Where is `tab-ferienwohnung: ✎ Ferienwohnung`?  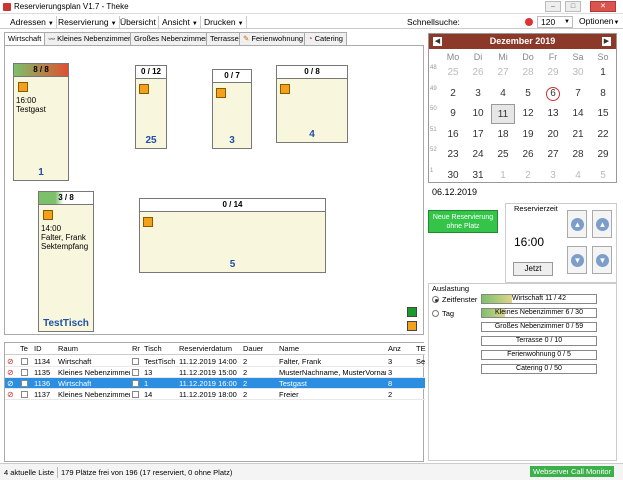
tab-ferienwohnung: ✎ Ferienwohnung is located at coordinates (273, 38).